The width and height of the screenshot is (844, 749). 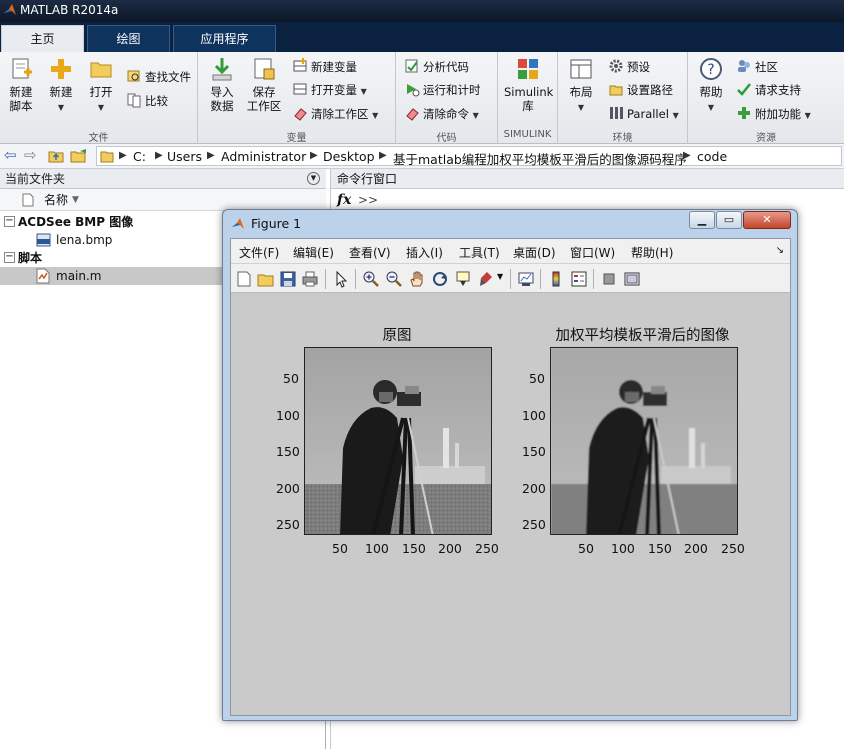 I want to click on new-script-button: 新建 脚本, so click(x=21, y=84).